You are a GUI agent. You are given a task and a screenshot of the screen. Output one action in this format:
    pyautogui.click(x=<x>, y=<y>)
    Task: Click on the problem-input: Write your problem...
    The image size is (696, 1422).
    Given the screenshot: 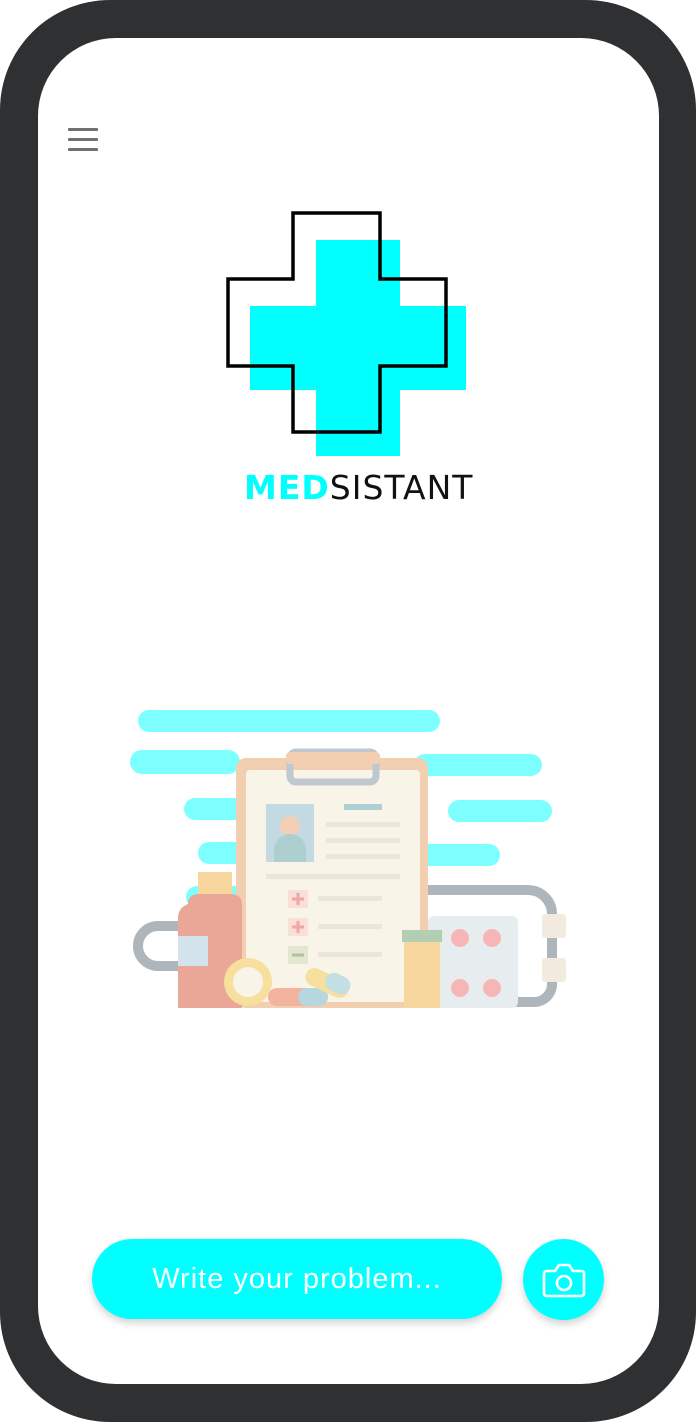 What is the action you would take?
    pyautogui.click(x=297, y=1279)
    